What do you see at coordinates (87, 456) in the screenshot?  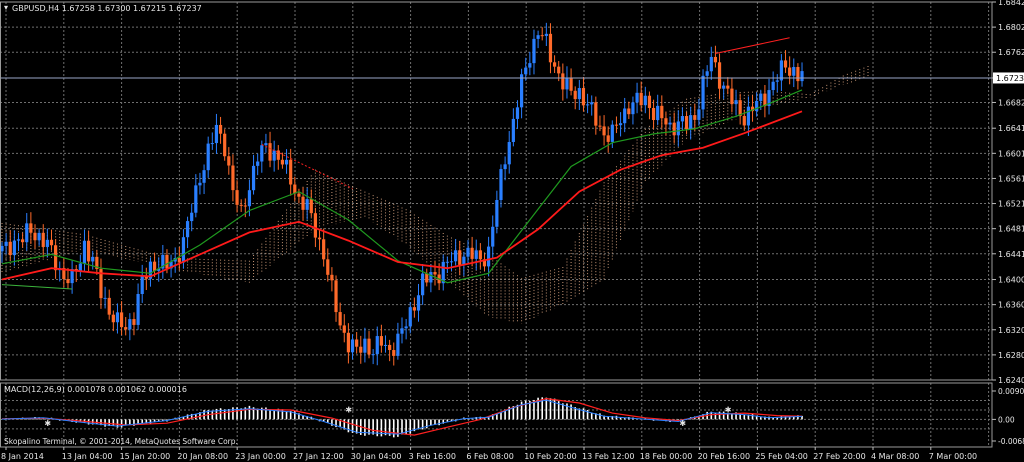 I see `x-tick-label: 13 Jan 04:00` at bounding box center [87, 456].